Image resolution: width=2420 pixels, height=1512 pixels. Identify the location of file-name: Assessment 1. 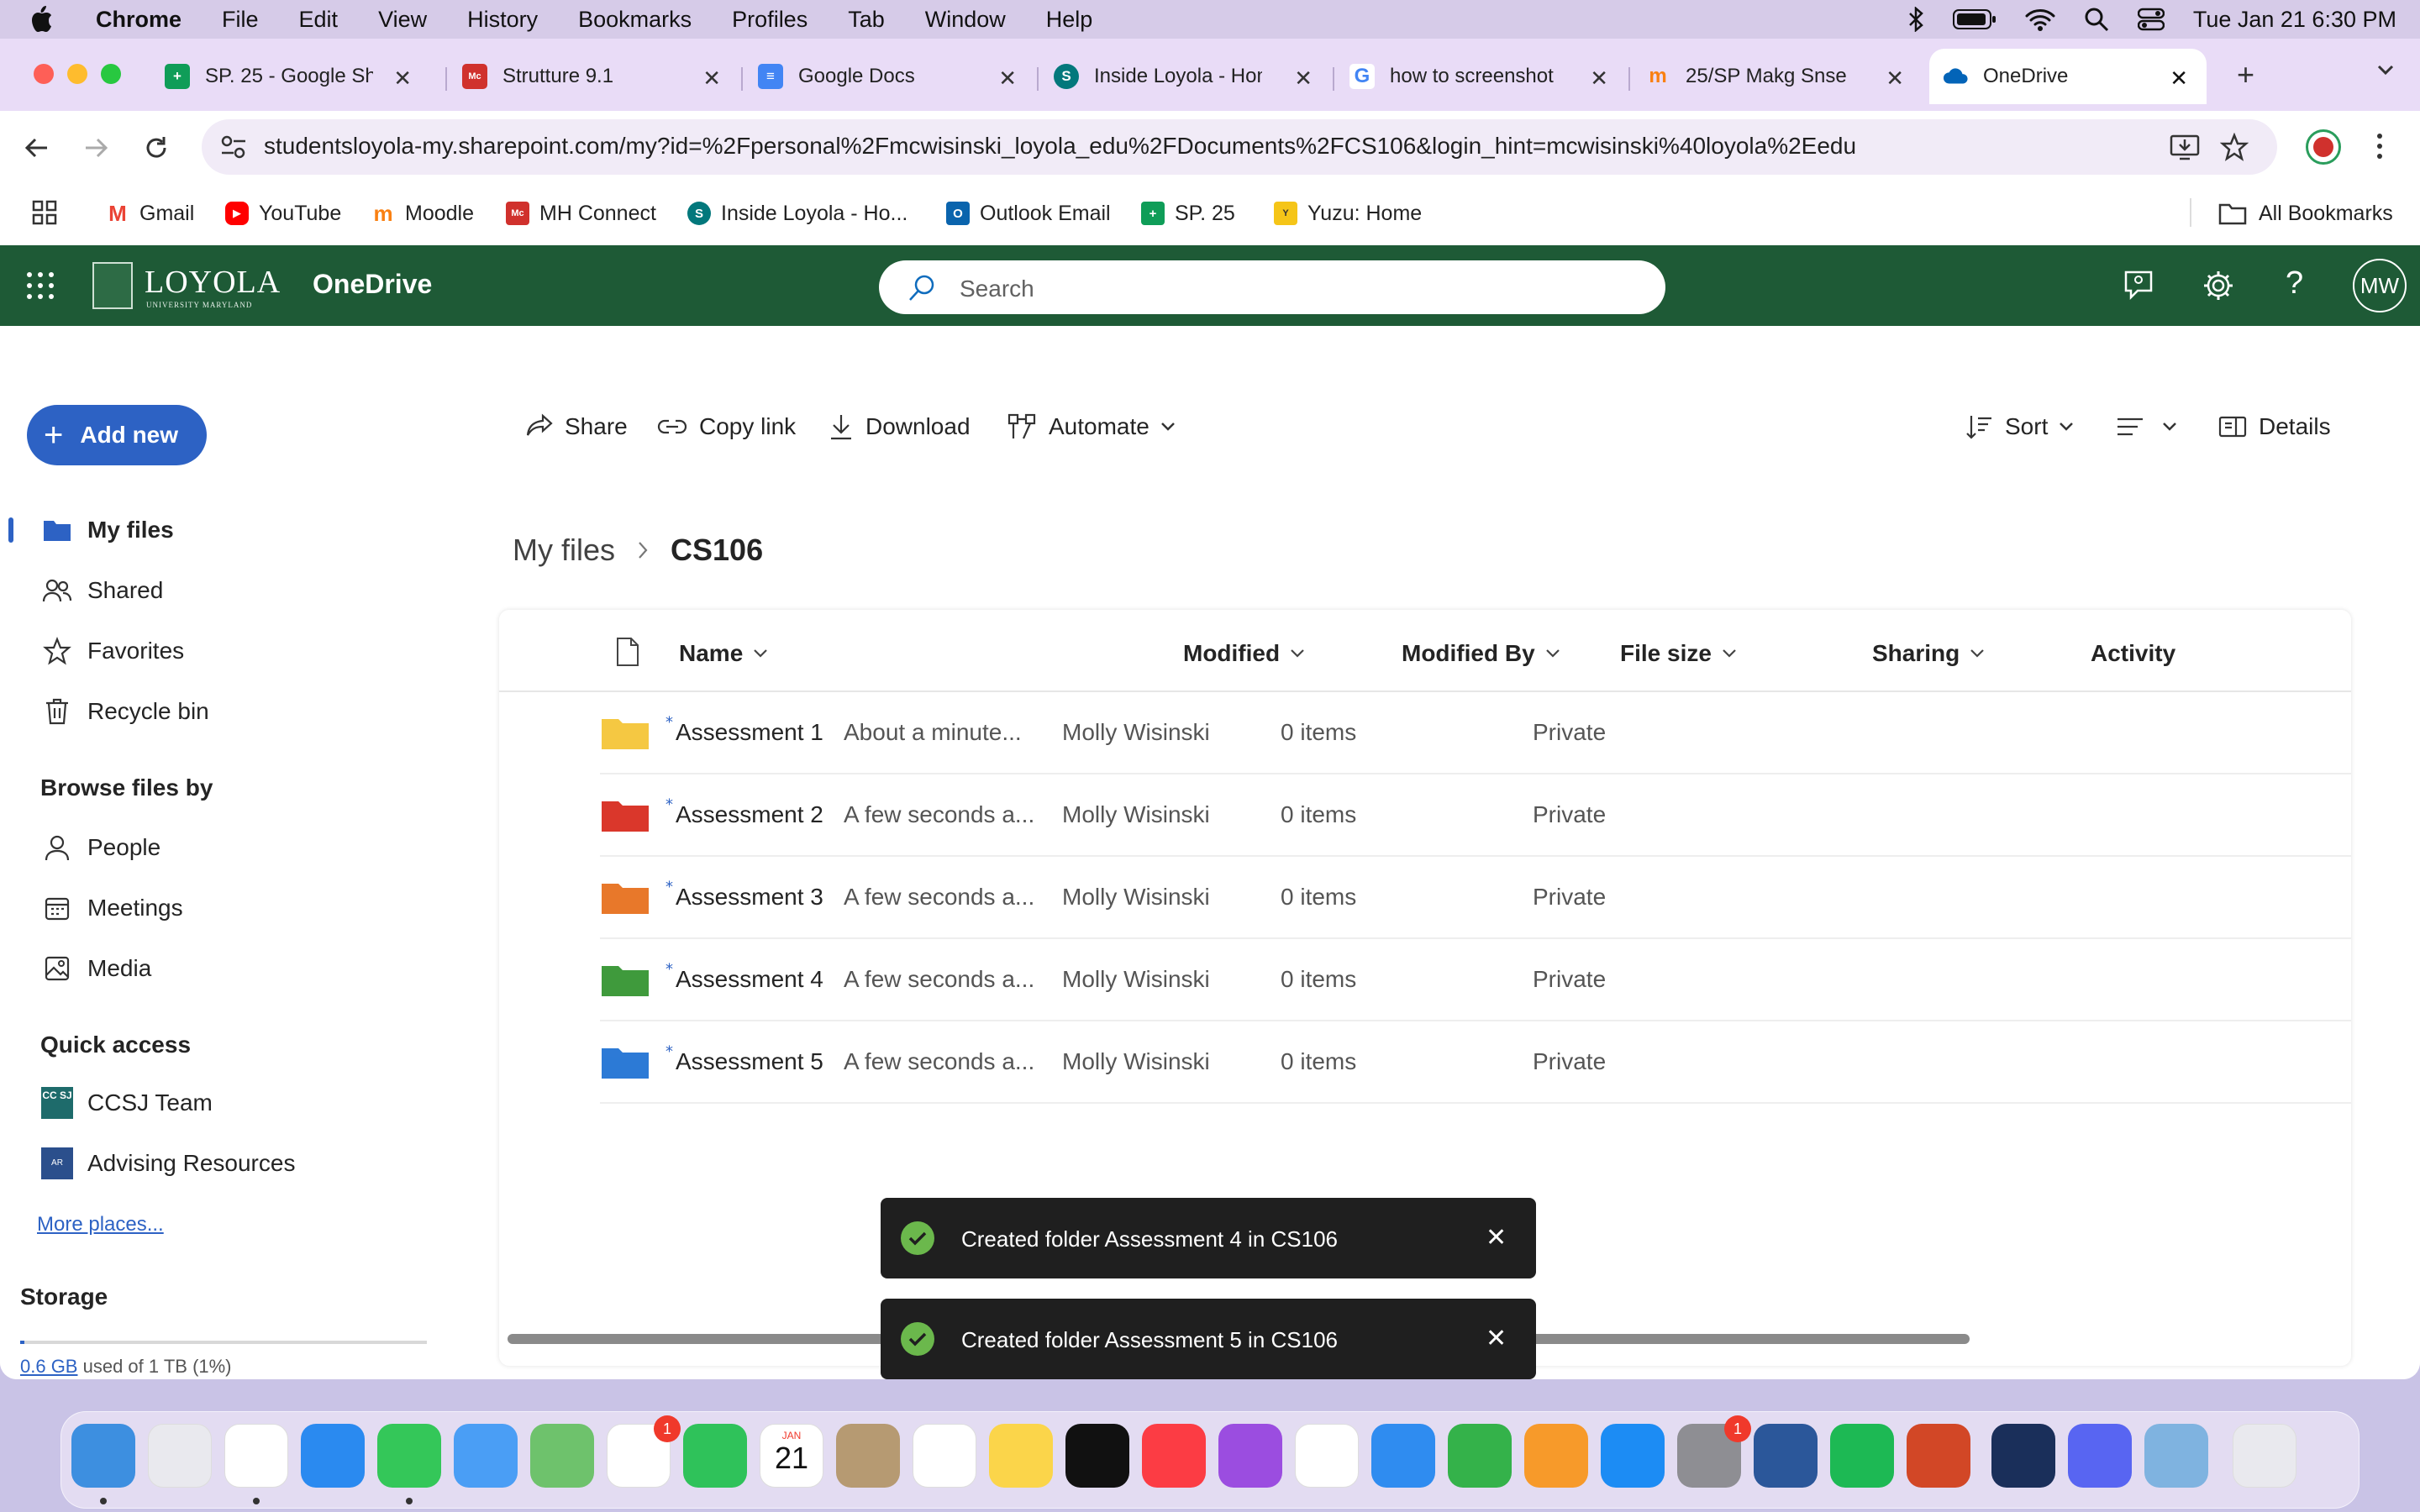
(749, 732).